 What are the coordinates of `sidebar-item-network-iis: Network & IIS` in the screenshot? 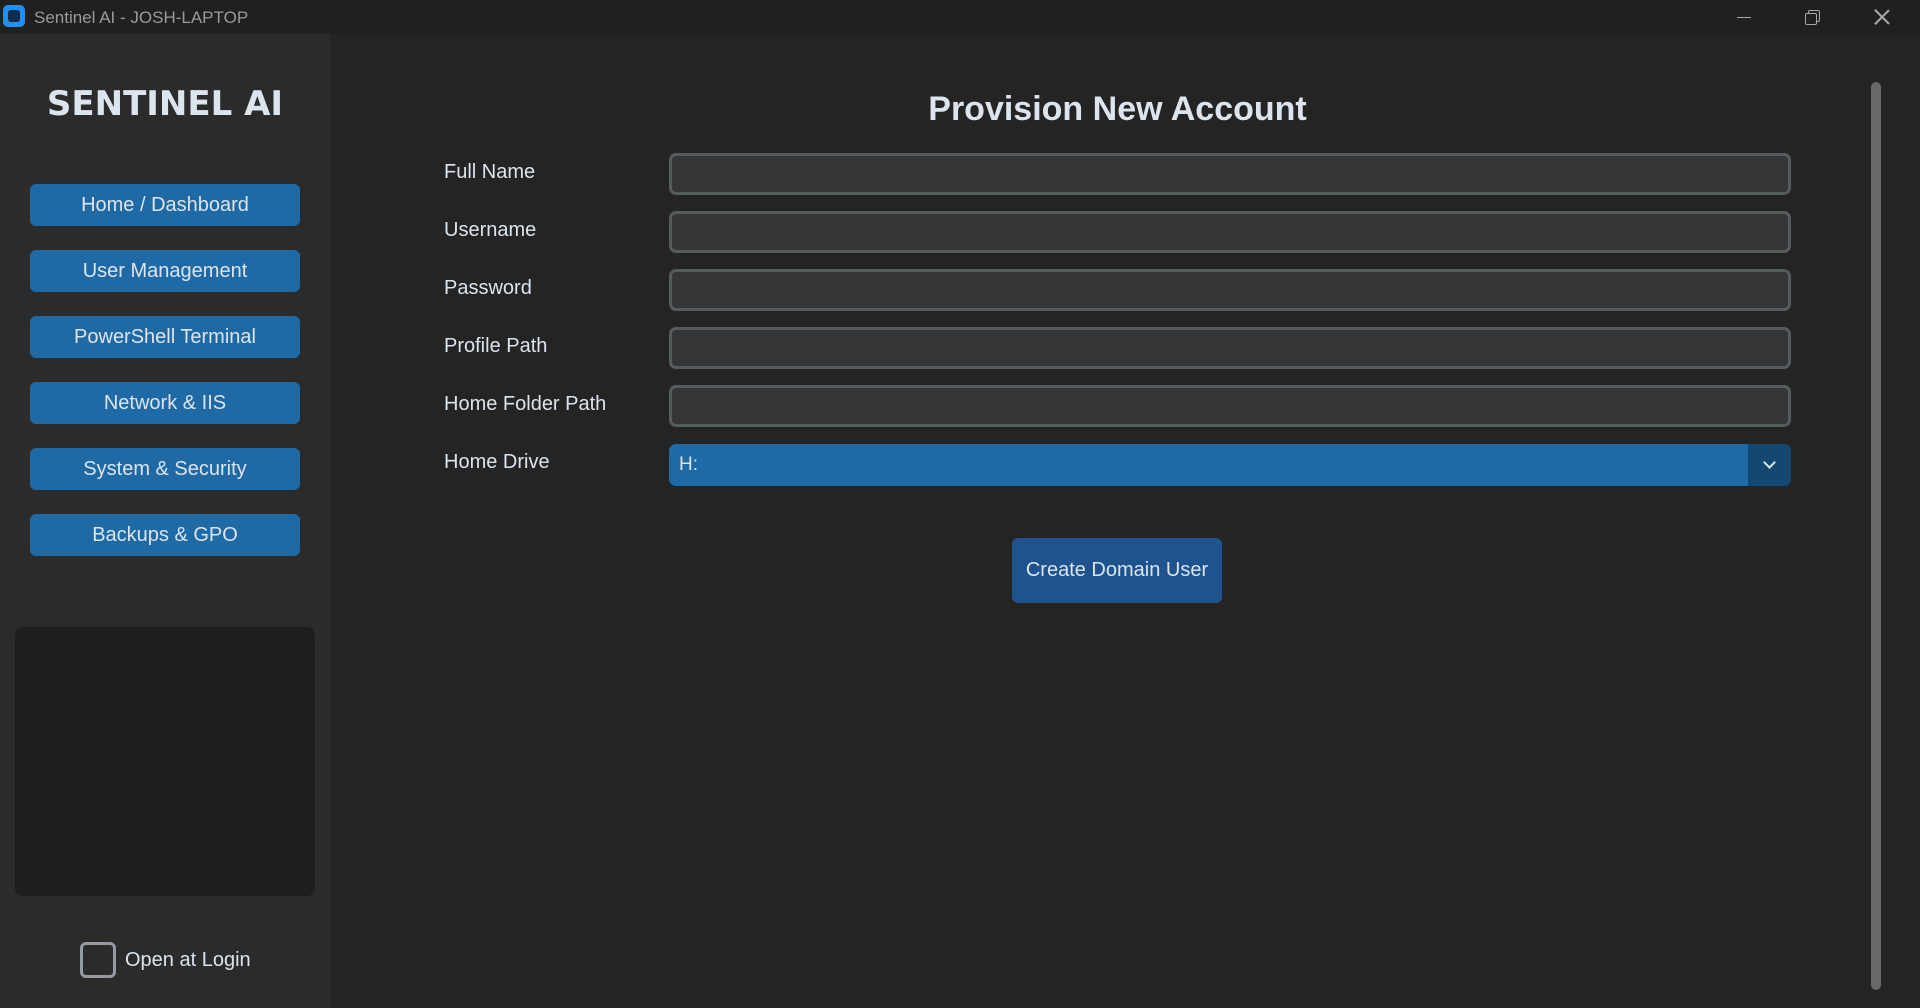 It's located at (165, 403).